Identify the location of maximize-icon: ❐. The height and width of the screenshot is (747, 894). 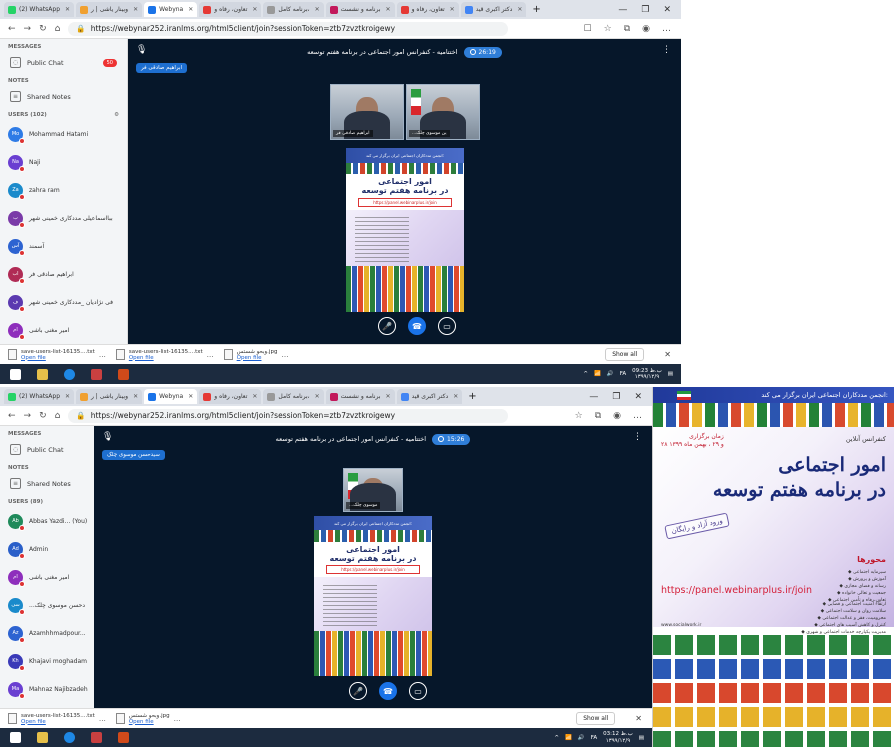
(645, 10).